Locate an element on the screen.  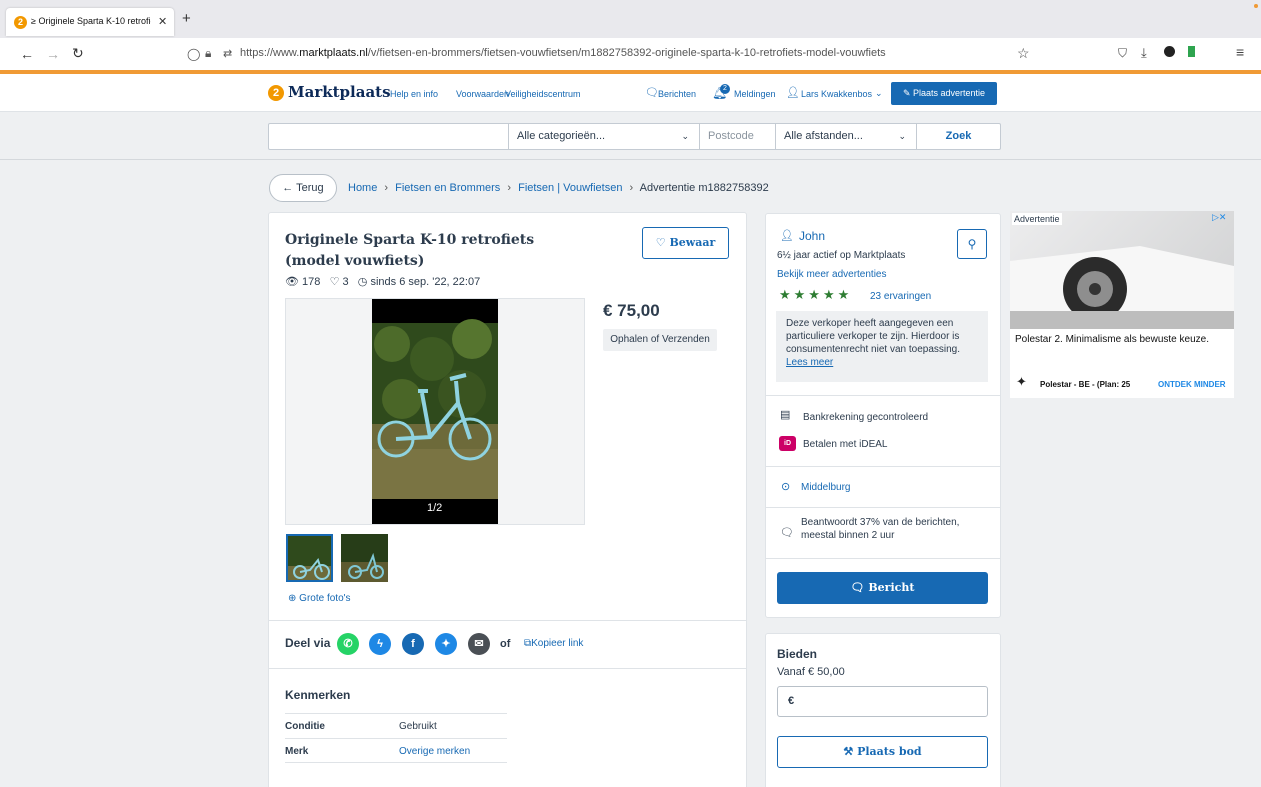
hammer-icon: ⚒ is located at coordinates (850, 751).